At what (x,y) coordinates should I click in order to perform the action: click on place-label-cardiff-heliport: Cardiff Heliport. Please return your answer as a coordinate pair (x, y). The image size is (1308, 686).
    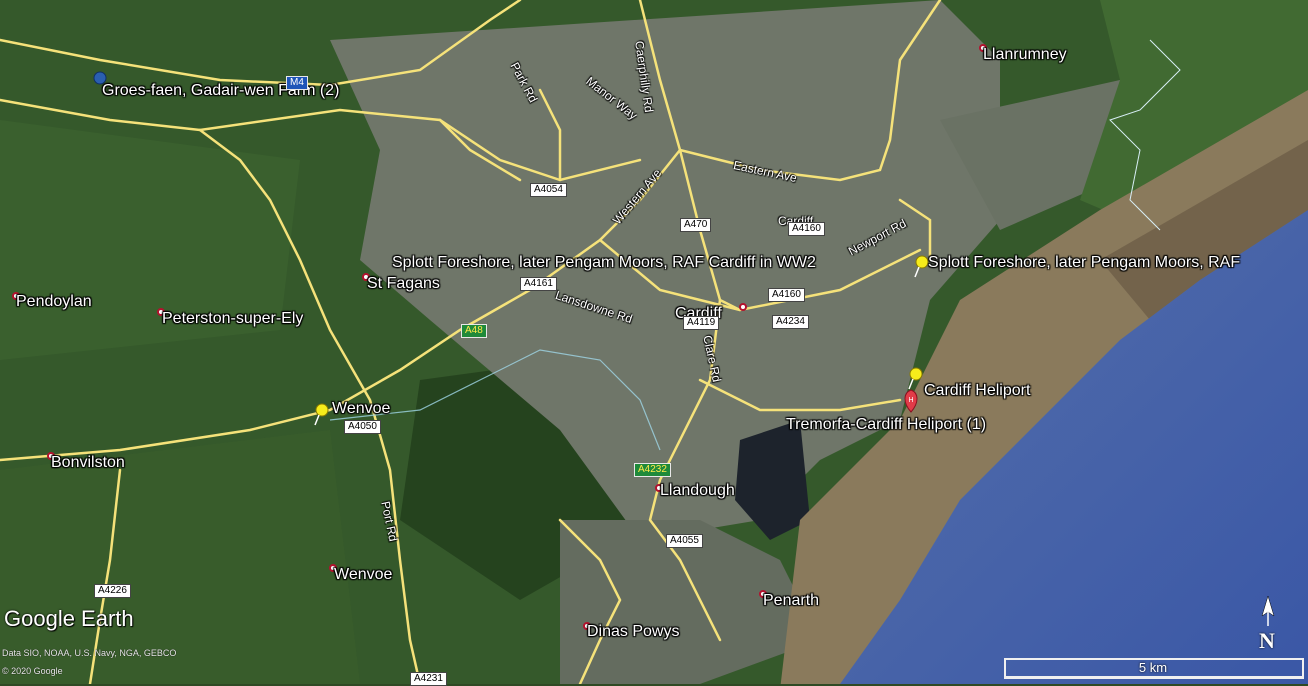
    Looking at the image, I should click on (977, 391).